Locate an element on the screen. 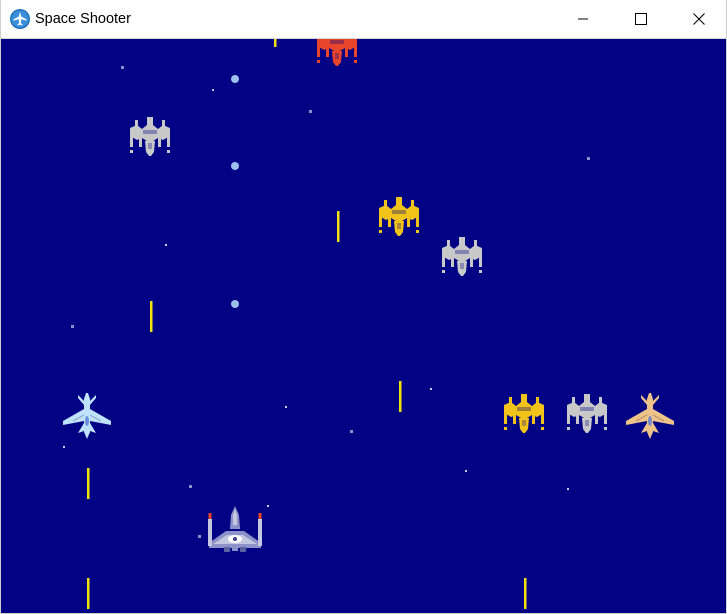 Image resolution: width=727 pixels, height=614 pixels. player-ship is located at coordinates (235, 529).